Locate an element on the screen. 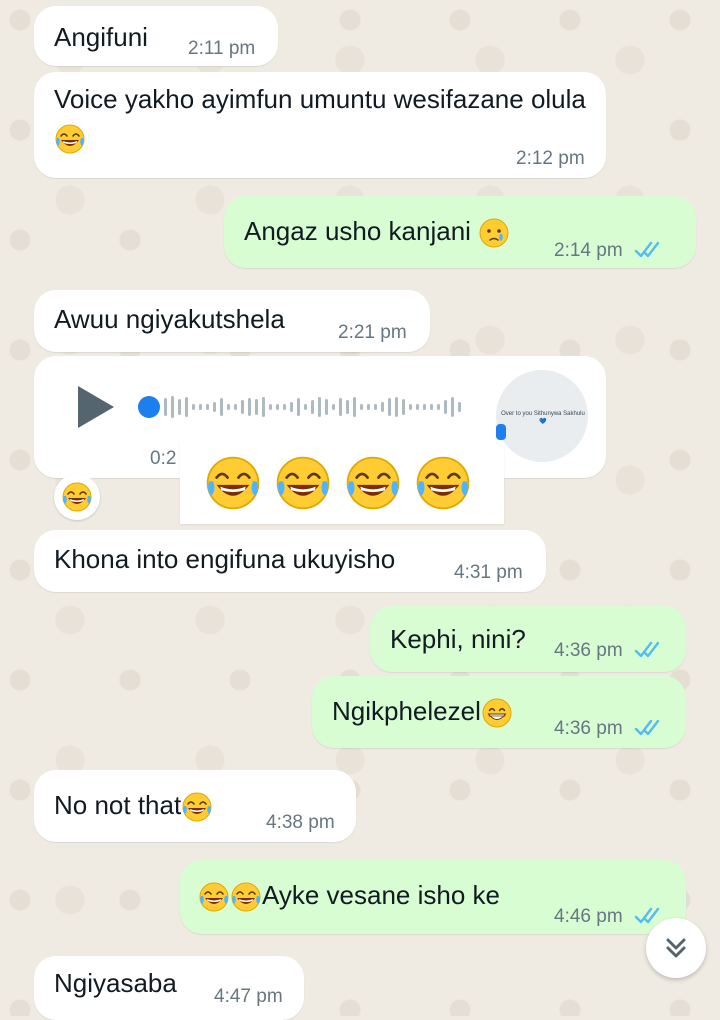  message-time: 4:31 pm is located at coordinates (488, 572).